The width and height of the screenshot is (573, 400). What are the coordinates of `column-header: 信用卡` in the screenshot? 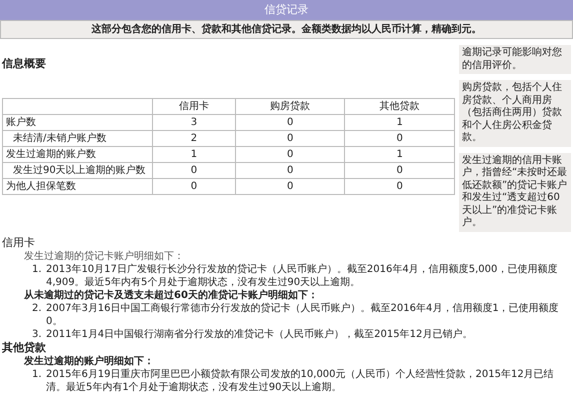 It's located at (194, 106).